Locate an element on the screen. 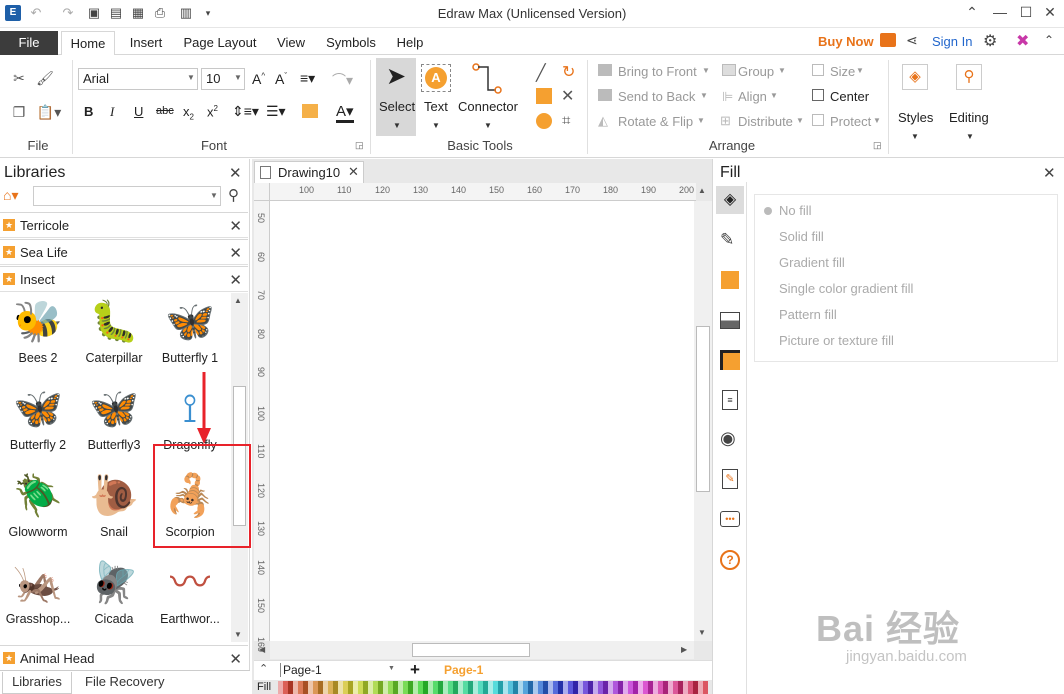  scroll-right-icon: ▶ is located at coordinates (684, 649).